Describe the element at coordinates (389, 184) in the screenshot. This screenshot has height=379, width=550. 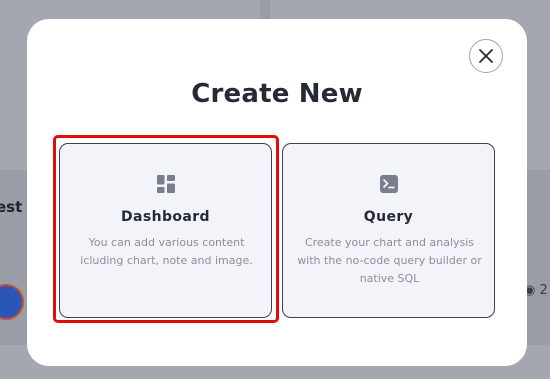
I see `terminal-icon` at that location.